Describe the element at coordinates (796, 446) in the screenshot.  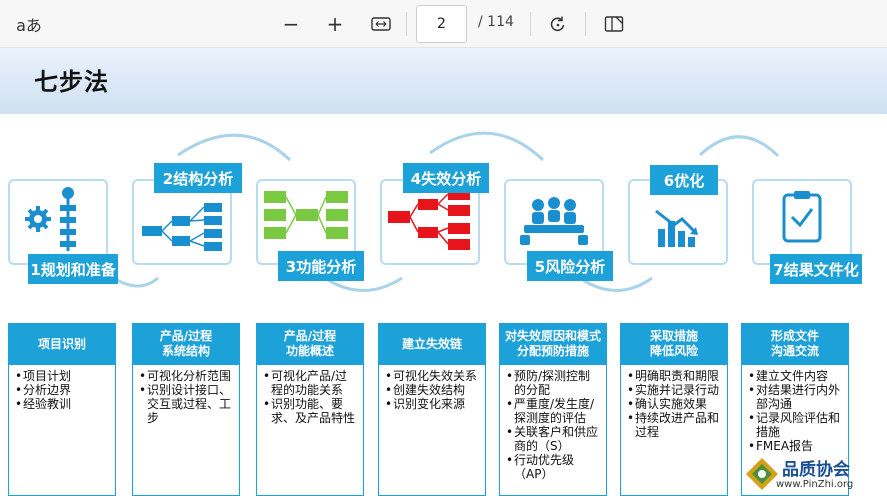
I see `list-item: FMEA报告` at that location.